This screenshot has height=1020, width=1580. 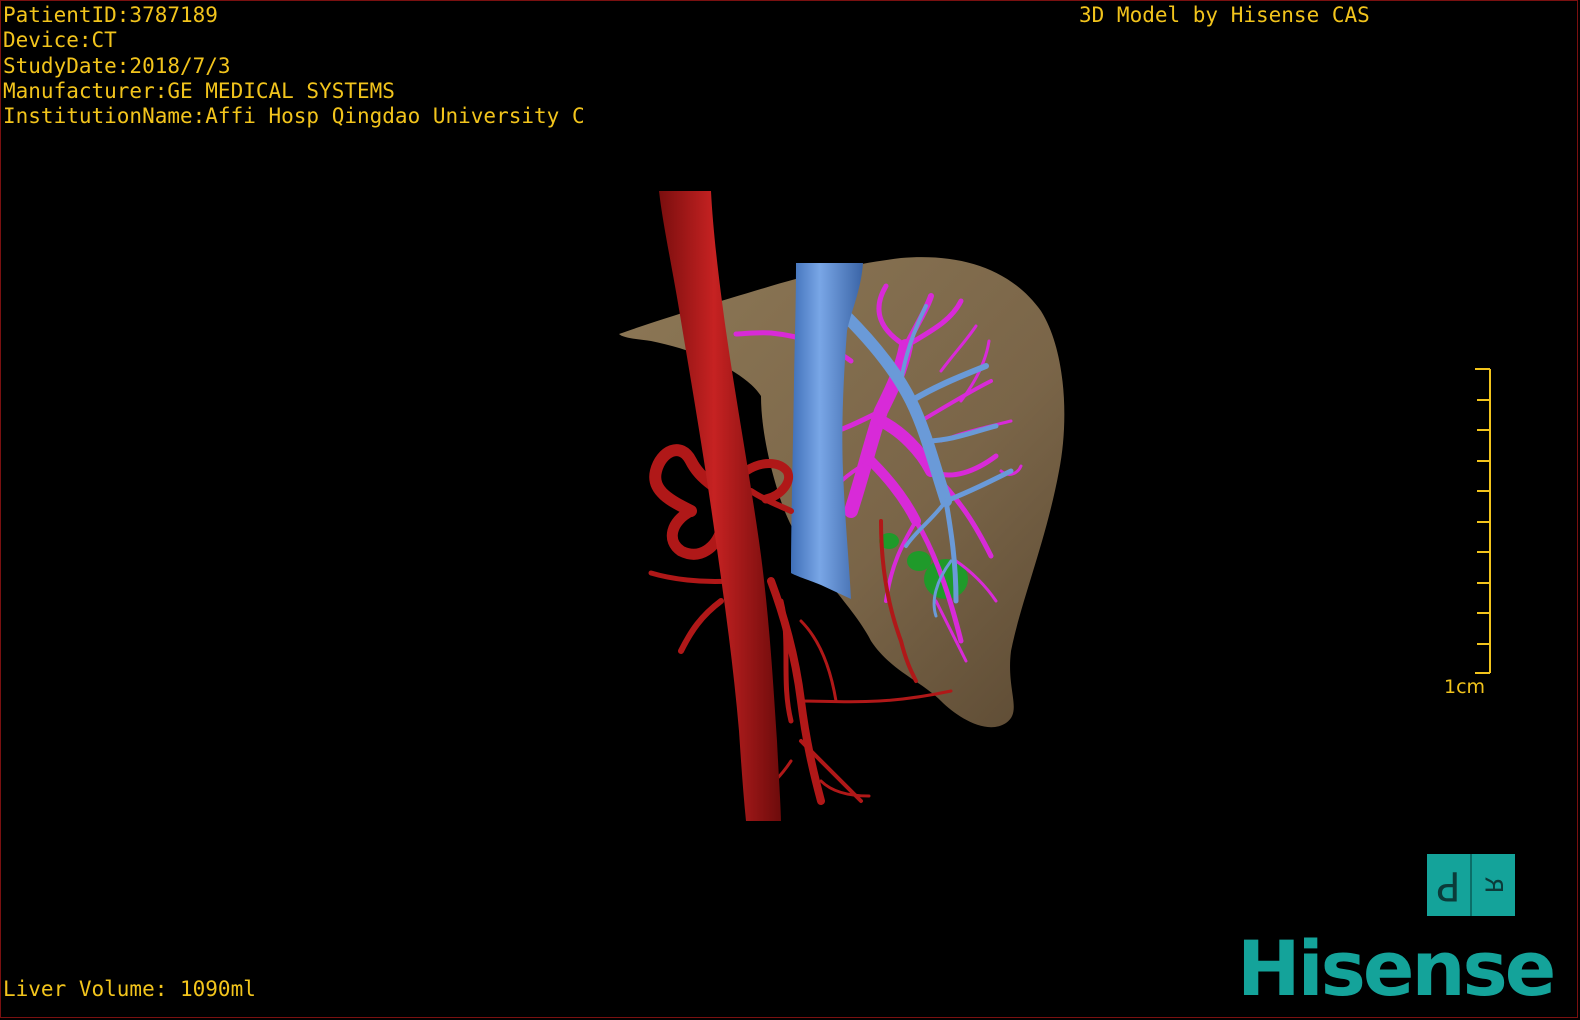 What do you see at coordinates (1483, 521) in the screenshot?
I see `scale-bar` at bounding box center [1483, 521].